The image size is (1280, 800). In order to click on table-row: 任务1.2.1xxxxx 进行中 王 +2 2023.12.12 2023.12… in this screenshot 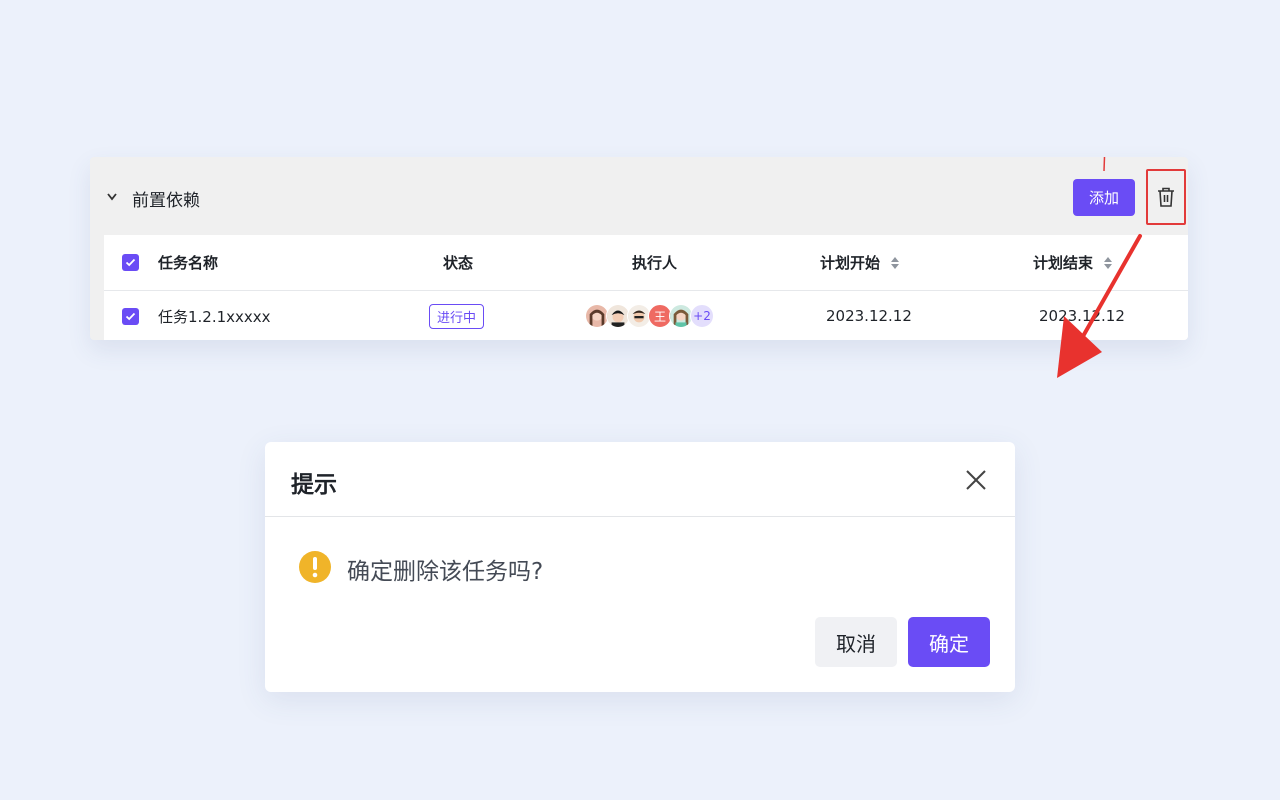, I will do `click(646, 316)`.